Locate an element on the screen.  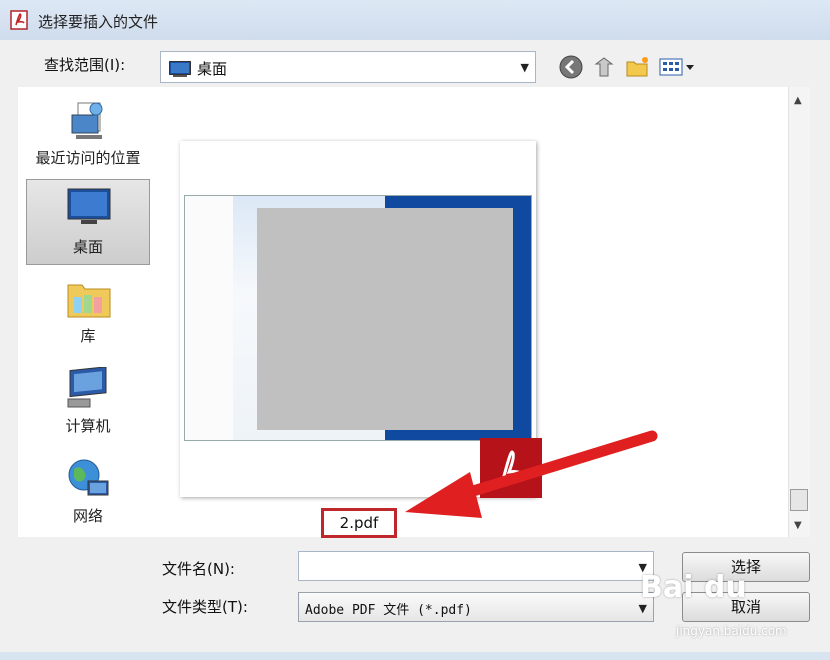
places-bar: 最近访问的位置 桌面 库 计算机 网络 is located at coordinates (88, 312).